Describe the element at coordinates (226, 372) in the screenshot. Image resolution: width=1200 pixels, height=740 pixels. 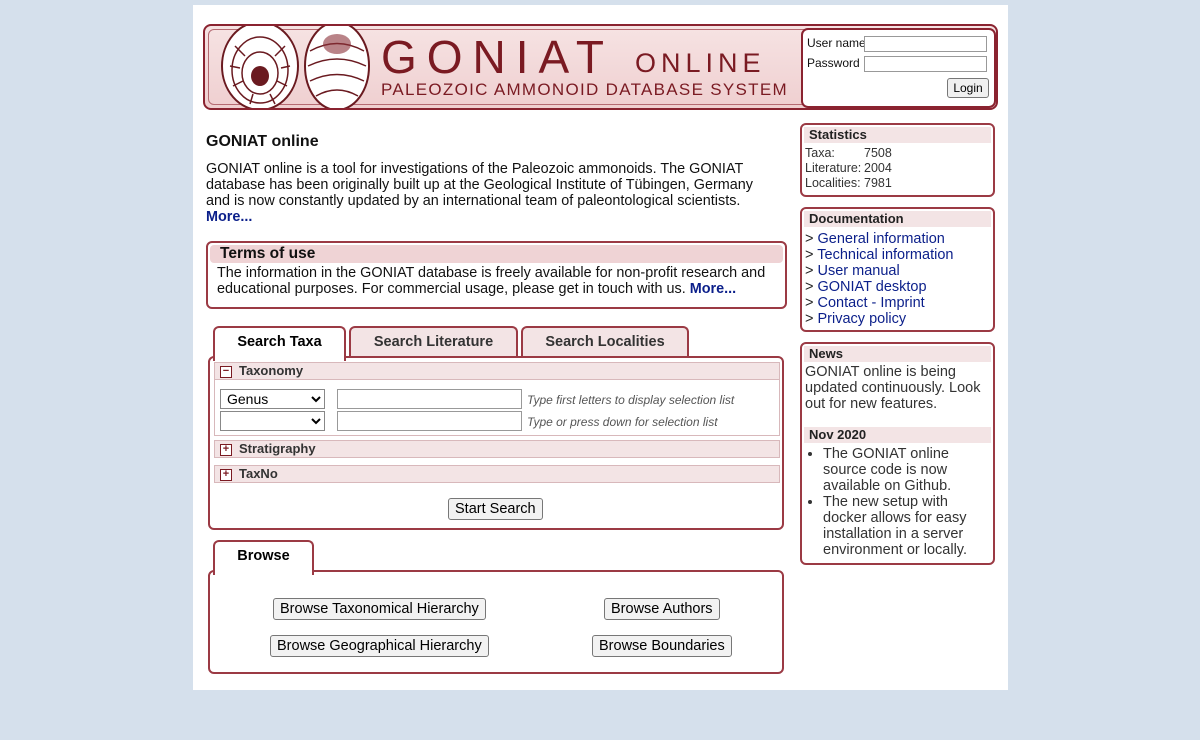
I see `collapse-icon: −` at that location.